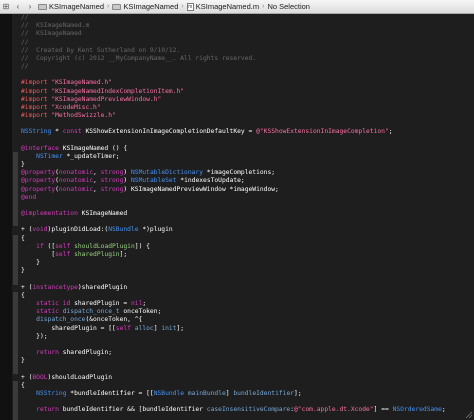  I want to click on code-line: @interface KSImageNamed () {, so click(247, 149).